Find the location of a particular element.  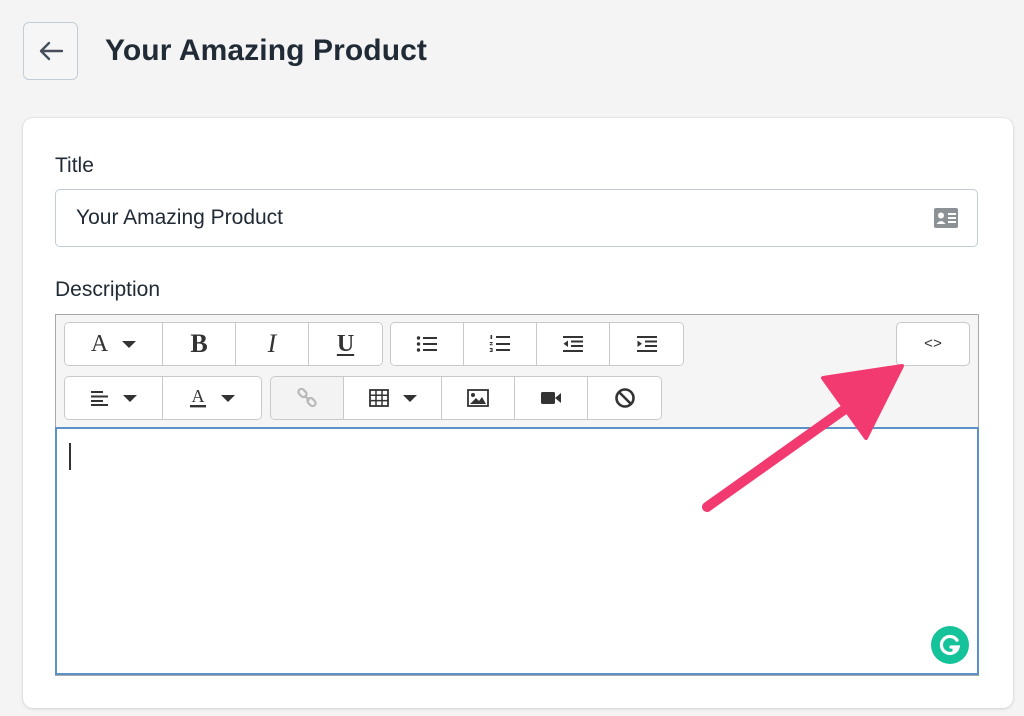

insert-video-button is located at coordinates (551, 398).